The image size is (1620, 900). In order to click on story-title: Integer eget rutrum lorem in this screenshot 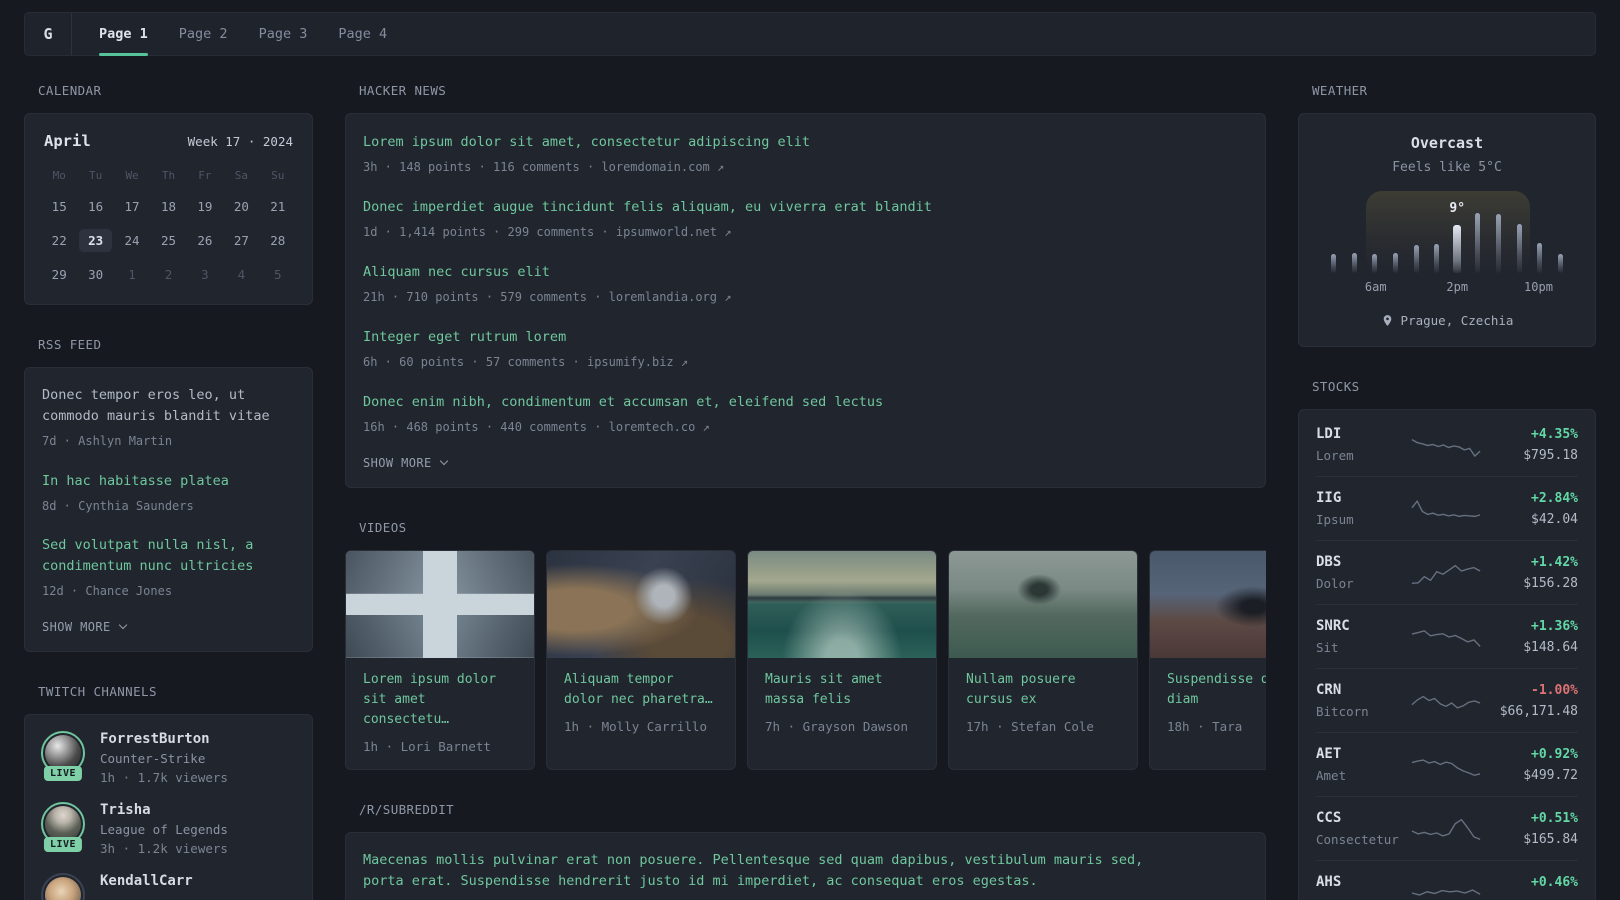, I will do `click(464, 337)`.